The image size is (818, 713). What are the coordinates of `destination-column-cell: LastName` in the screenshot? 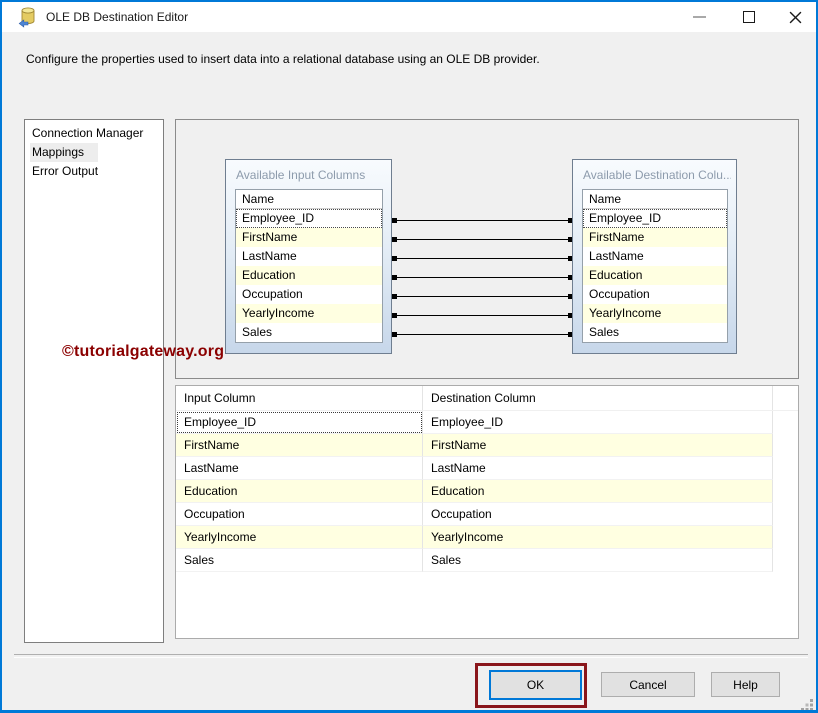 It's located at (598, 468).